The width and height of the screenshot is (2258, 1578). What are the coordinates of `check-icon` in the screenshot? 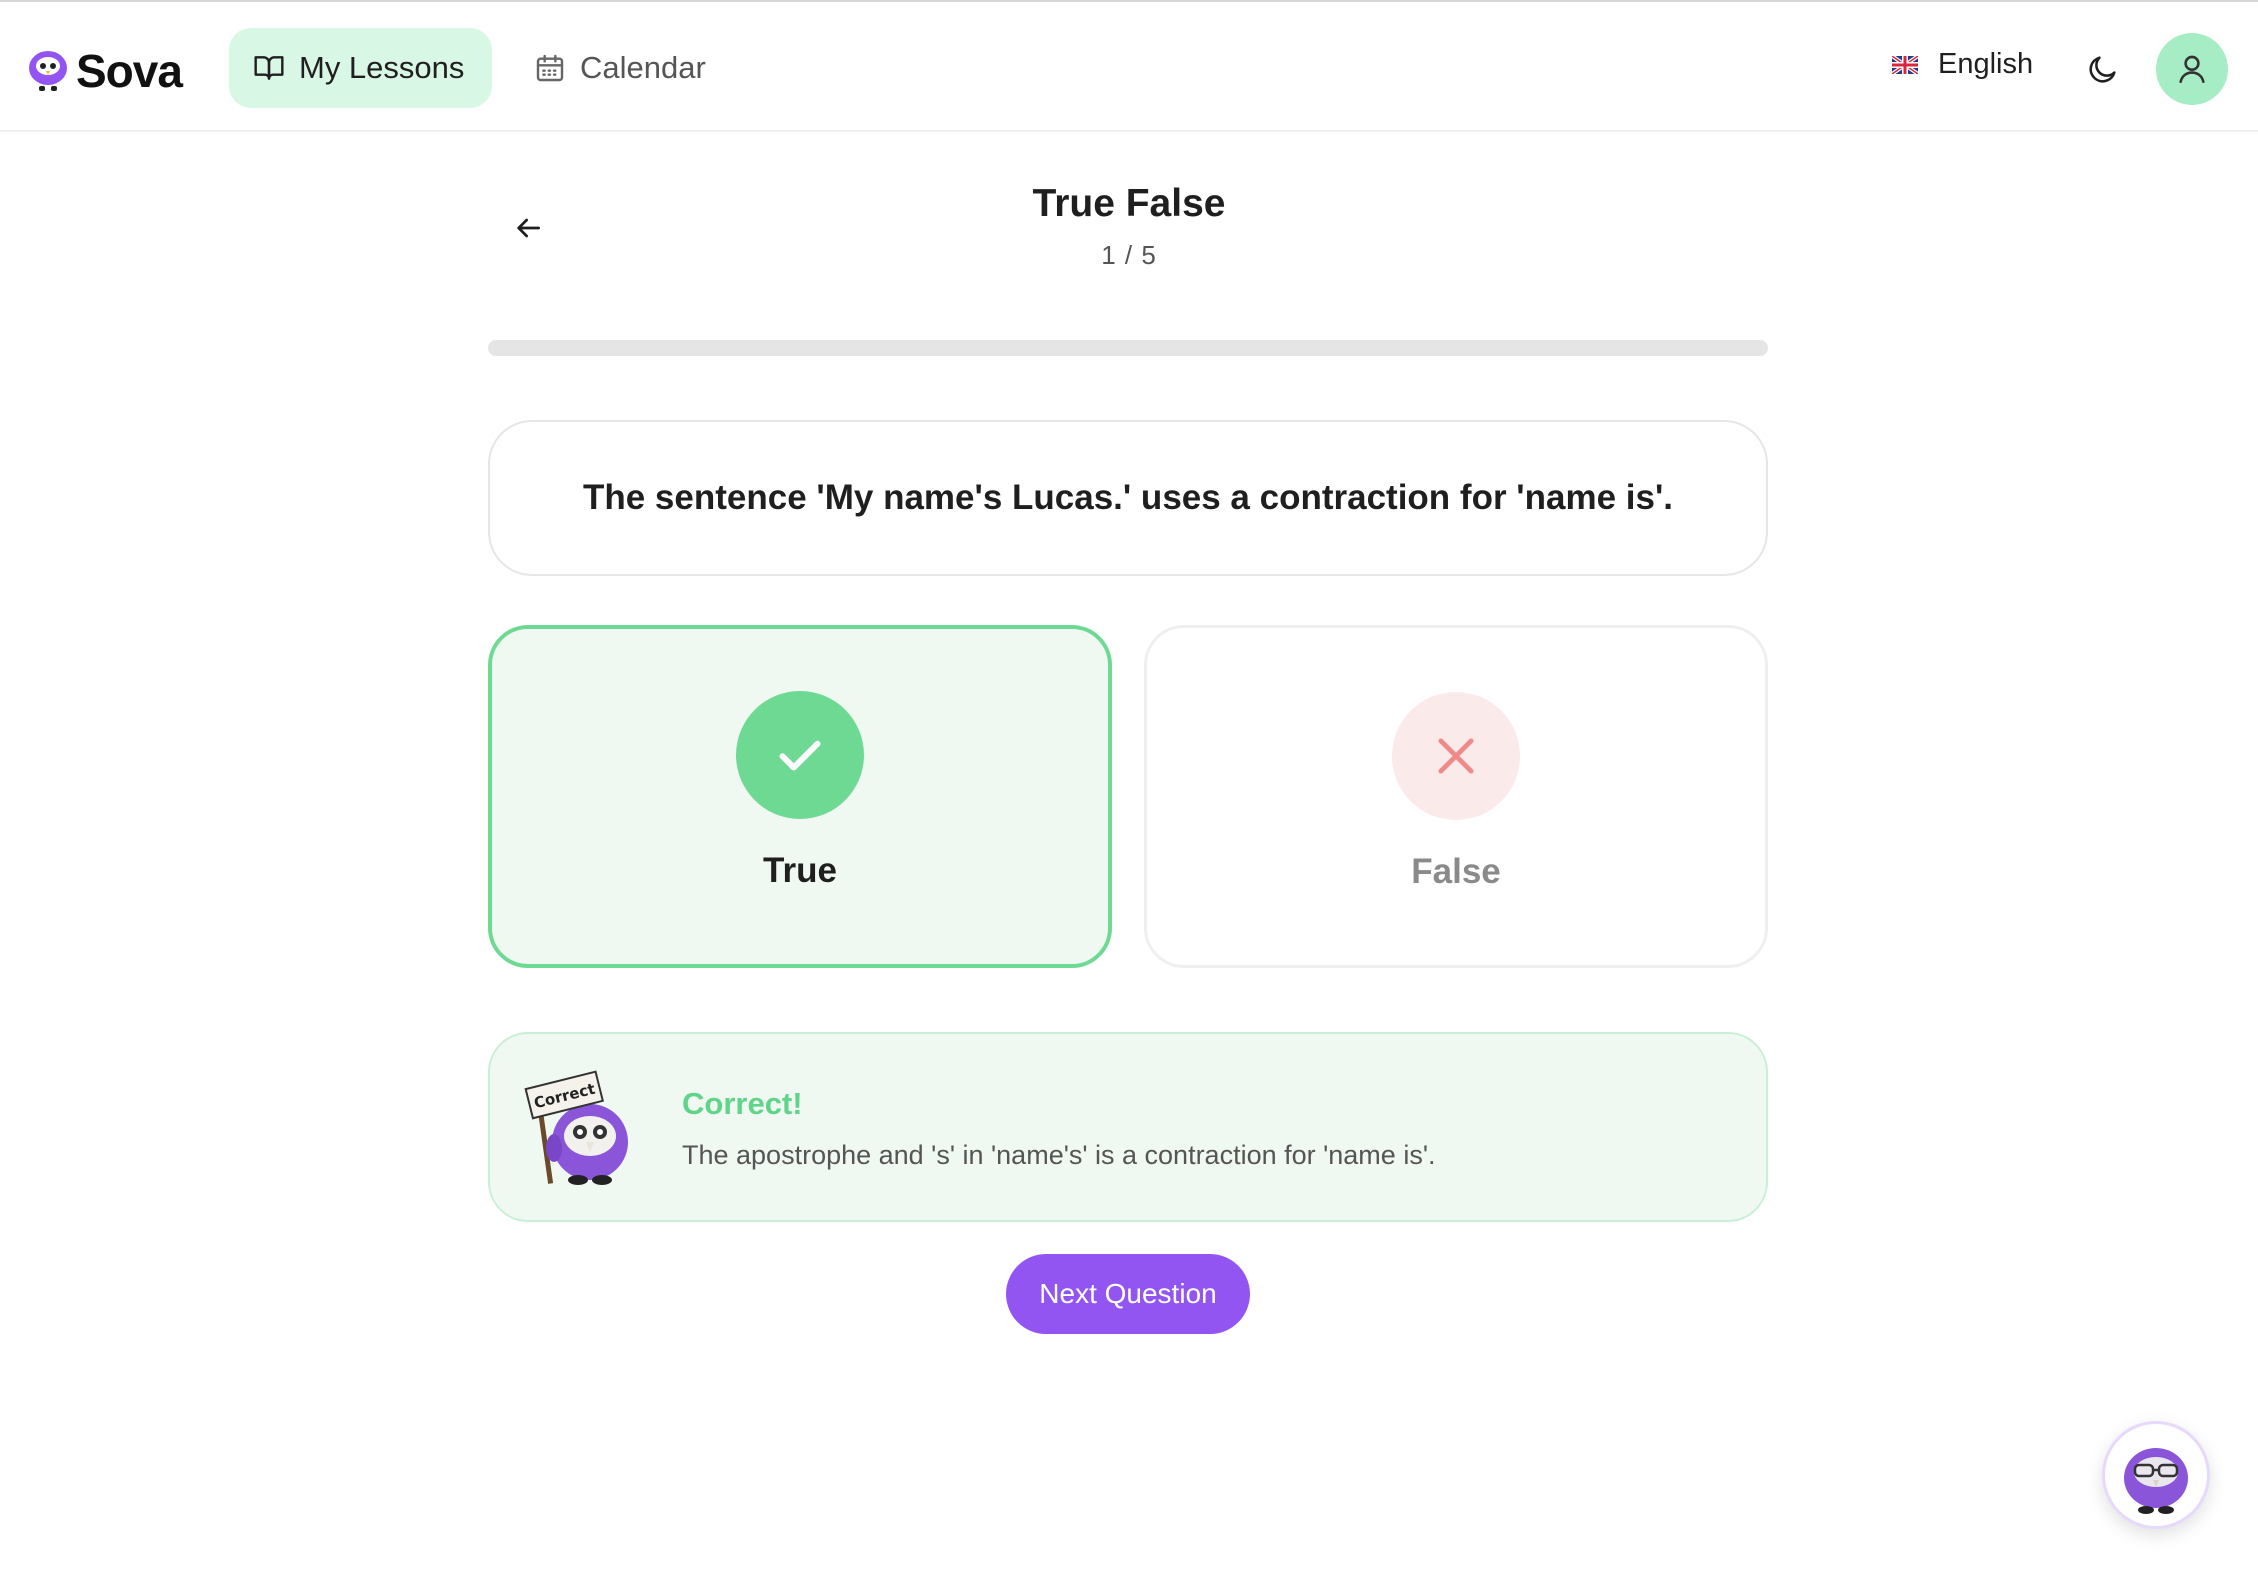 It's located at (800, 755).